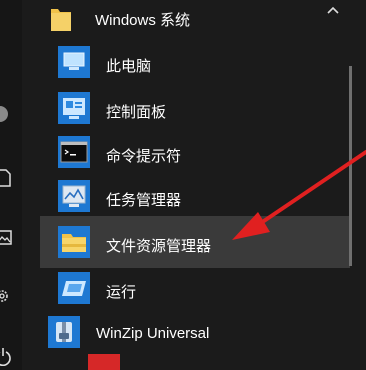 The height and width of the screenshot is (370, 366). Describe the element at coordinates (333, 10) in the screenshot. I see `chevron-up-icon` at that location.